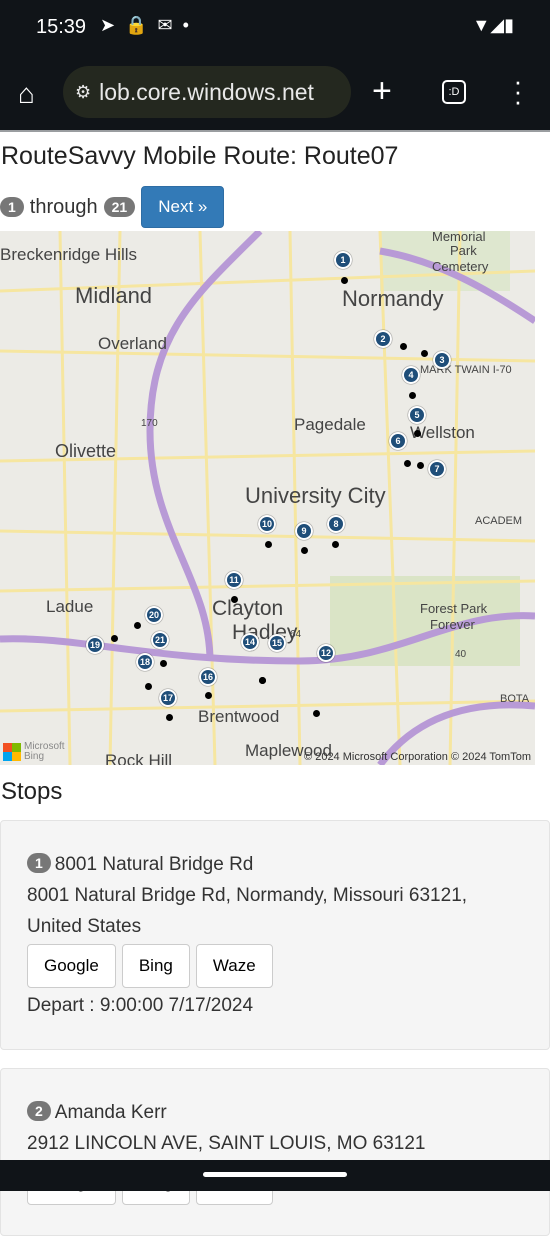 The image size is (550, 1236). Describe the element at coordinates (208, 677) in the screenshot. I see `stop-marker: 16` at that location.